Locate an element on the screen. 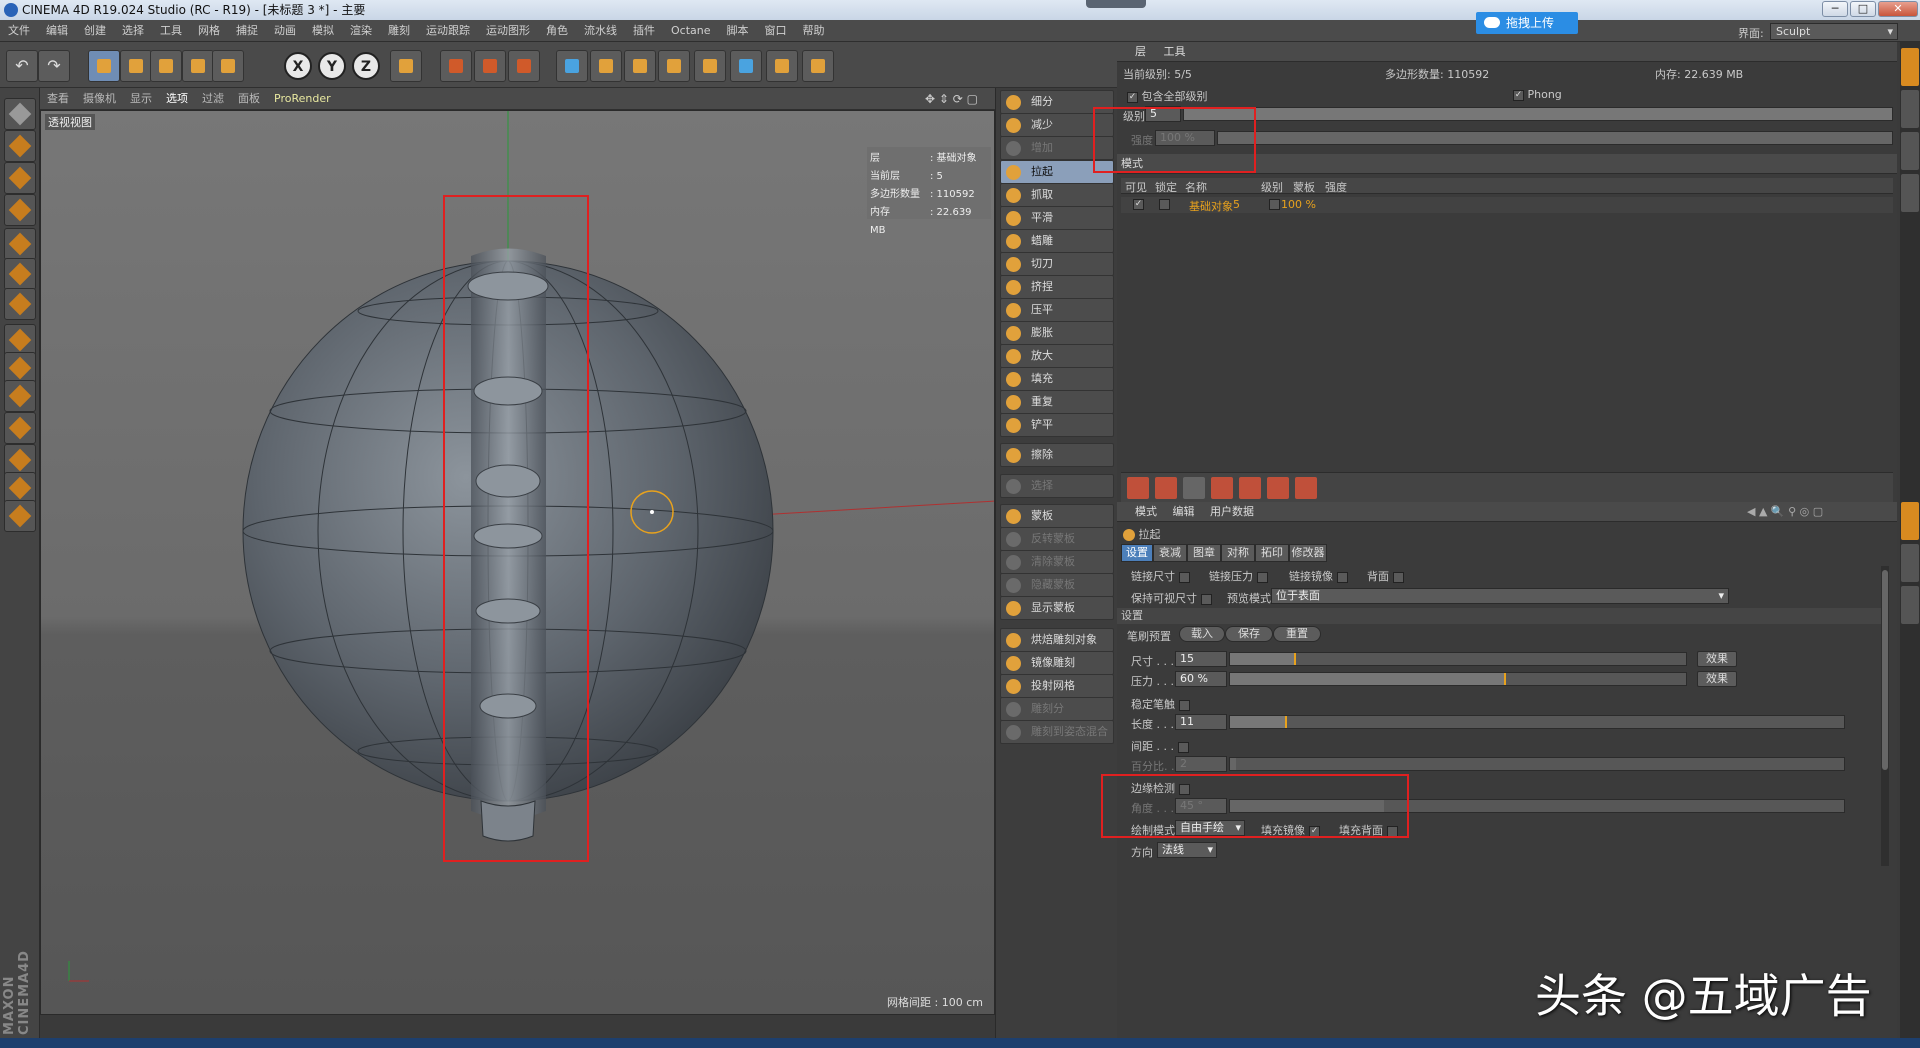 The height and width of the screenshot is (1048, 1920). menu-item: 帮助 is located at coordinates (814, 31).